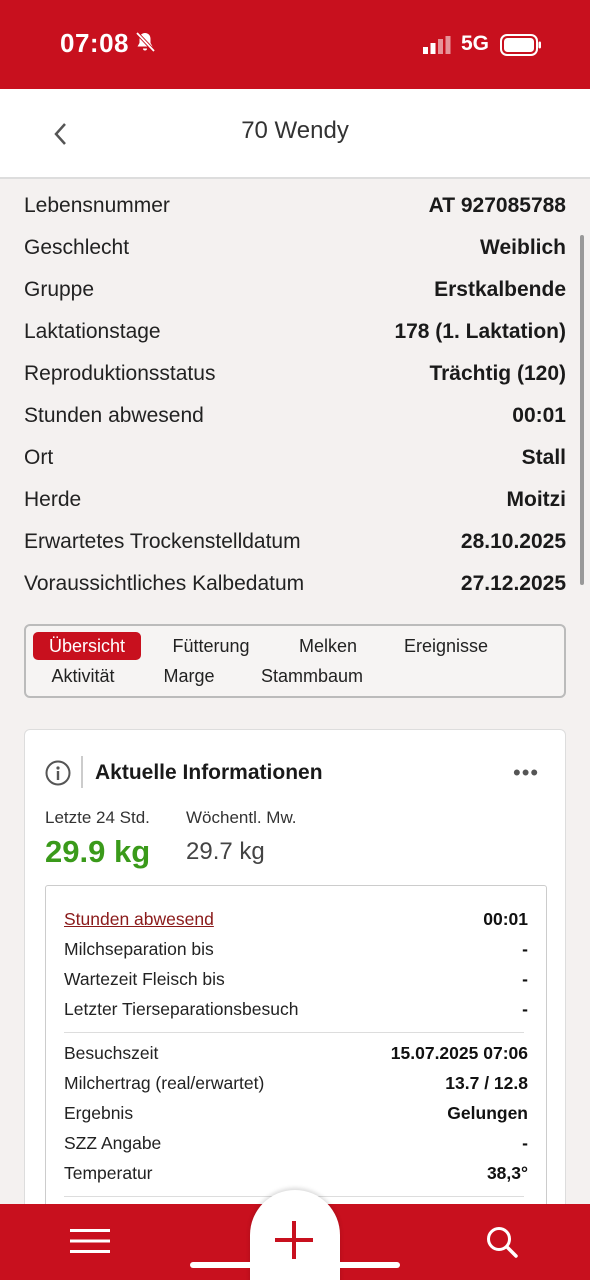  I want to click on tab-melken: Melken, so click(328, 646).